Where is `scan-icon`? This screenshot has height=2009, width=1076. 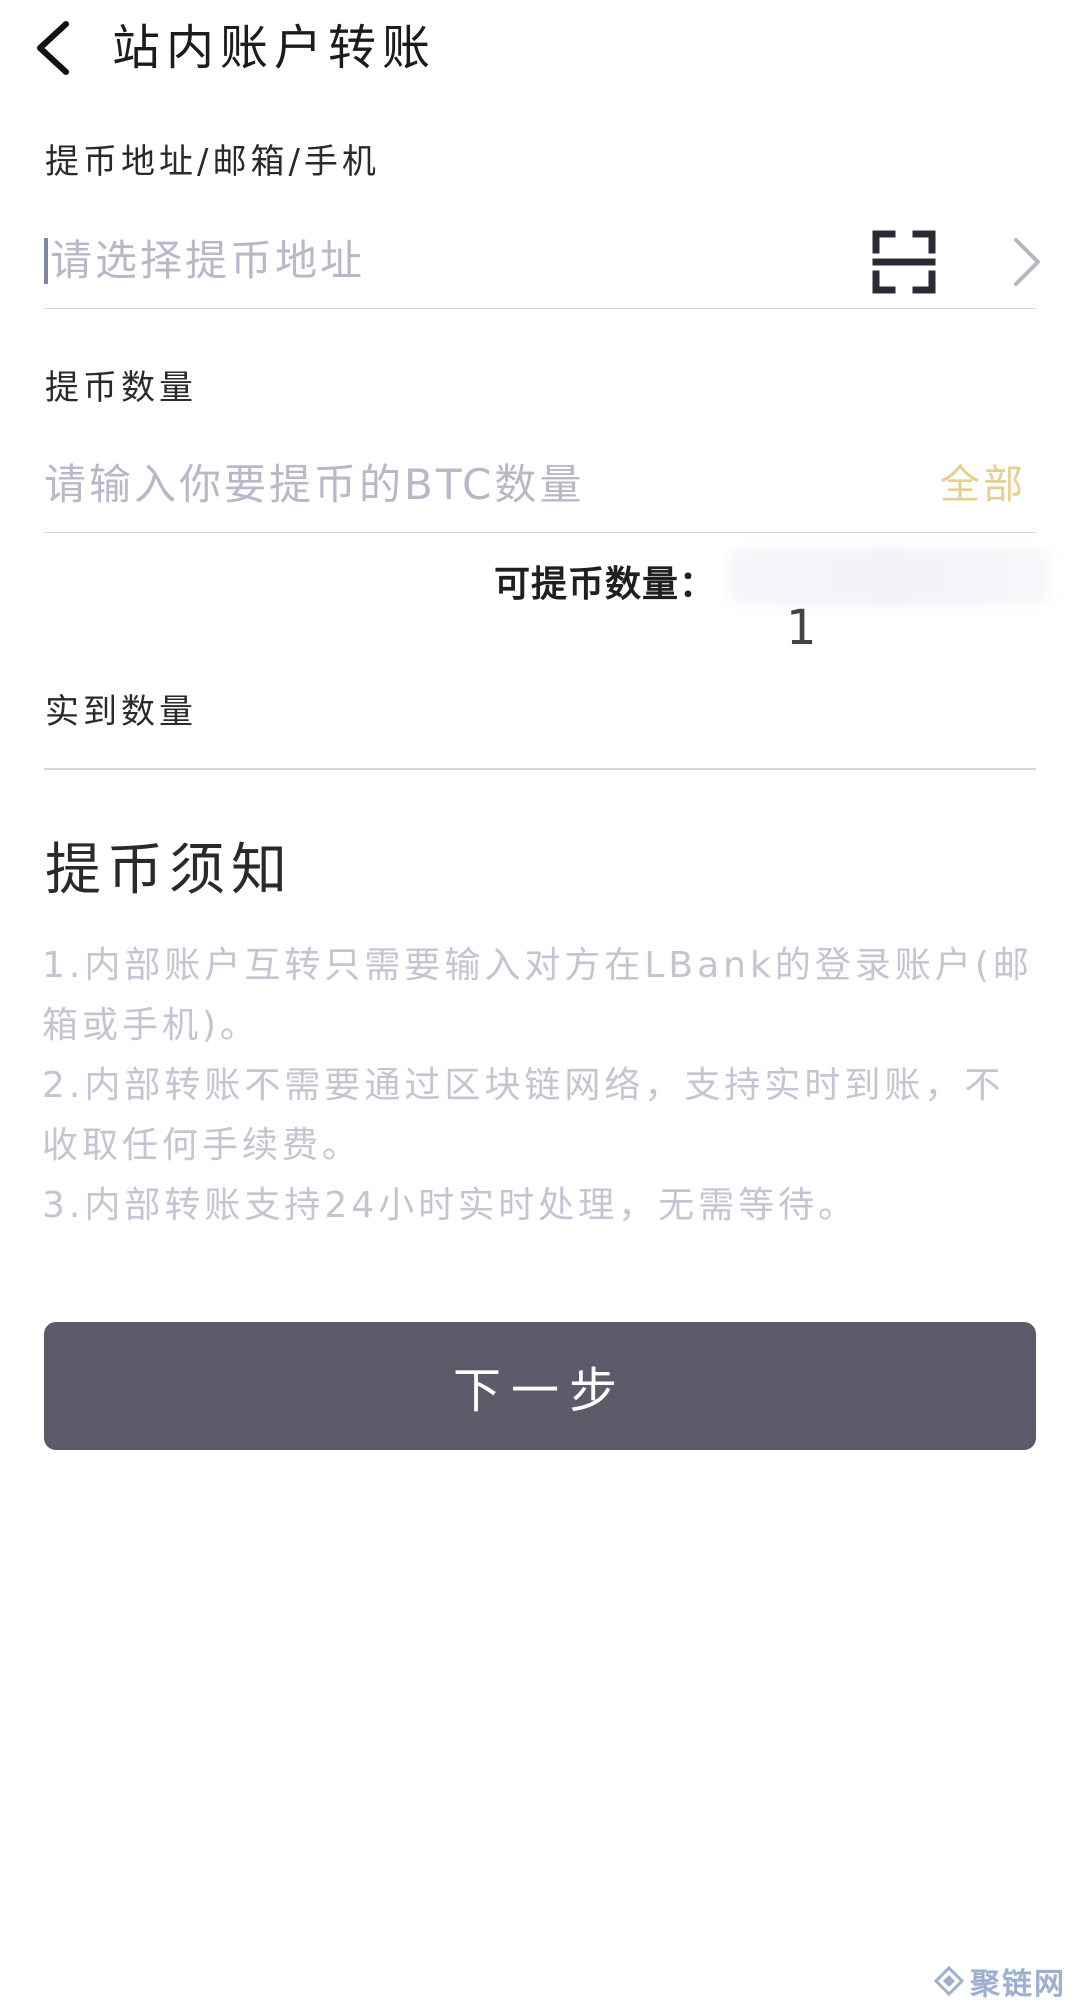
scan-icon is located at coordinates (904, 262).